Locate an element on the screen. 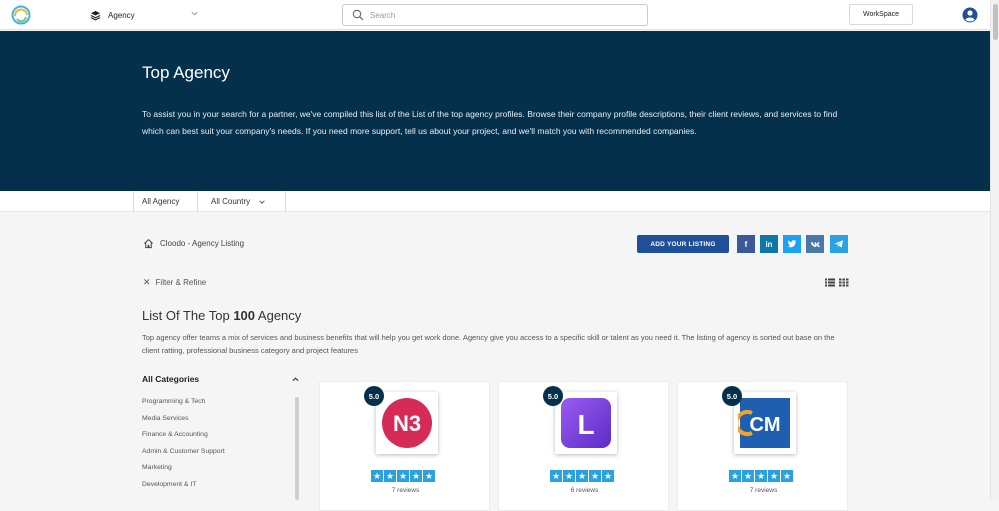  twitter-share-icon is located at coordinates (792, 244).